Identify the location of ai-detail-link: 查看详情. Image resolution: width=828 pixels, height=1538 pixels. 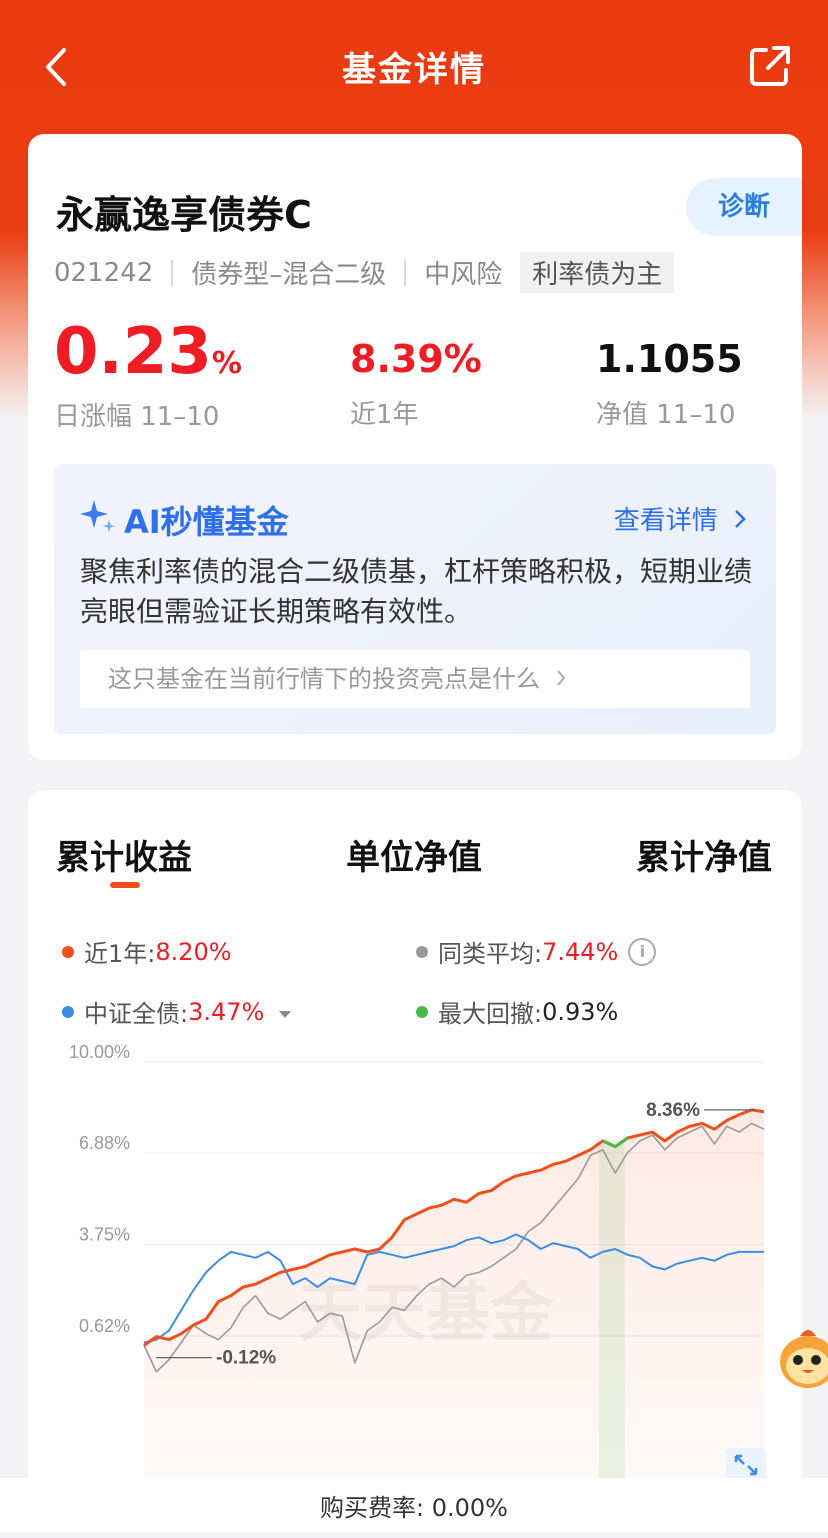
(680, 518).